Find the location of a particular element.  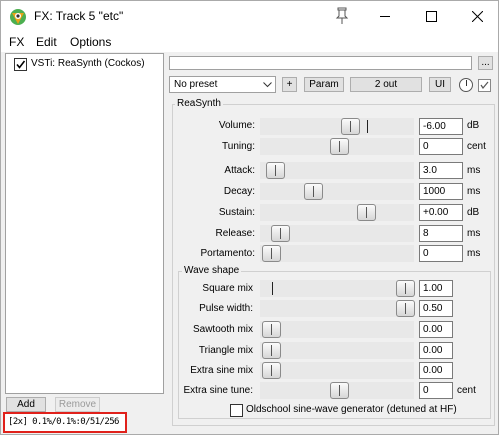

volume-slider is located at coordinates (337, 126).